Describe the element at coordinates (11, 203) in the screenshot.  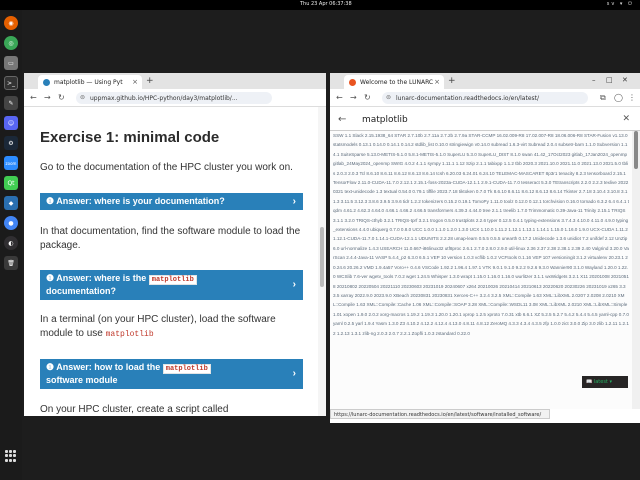
I see `editor-alt-icon: ◆` at that location.